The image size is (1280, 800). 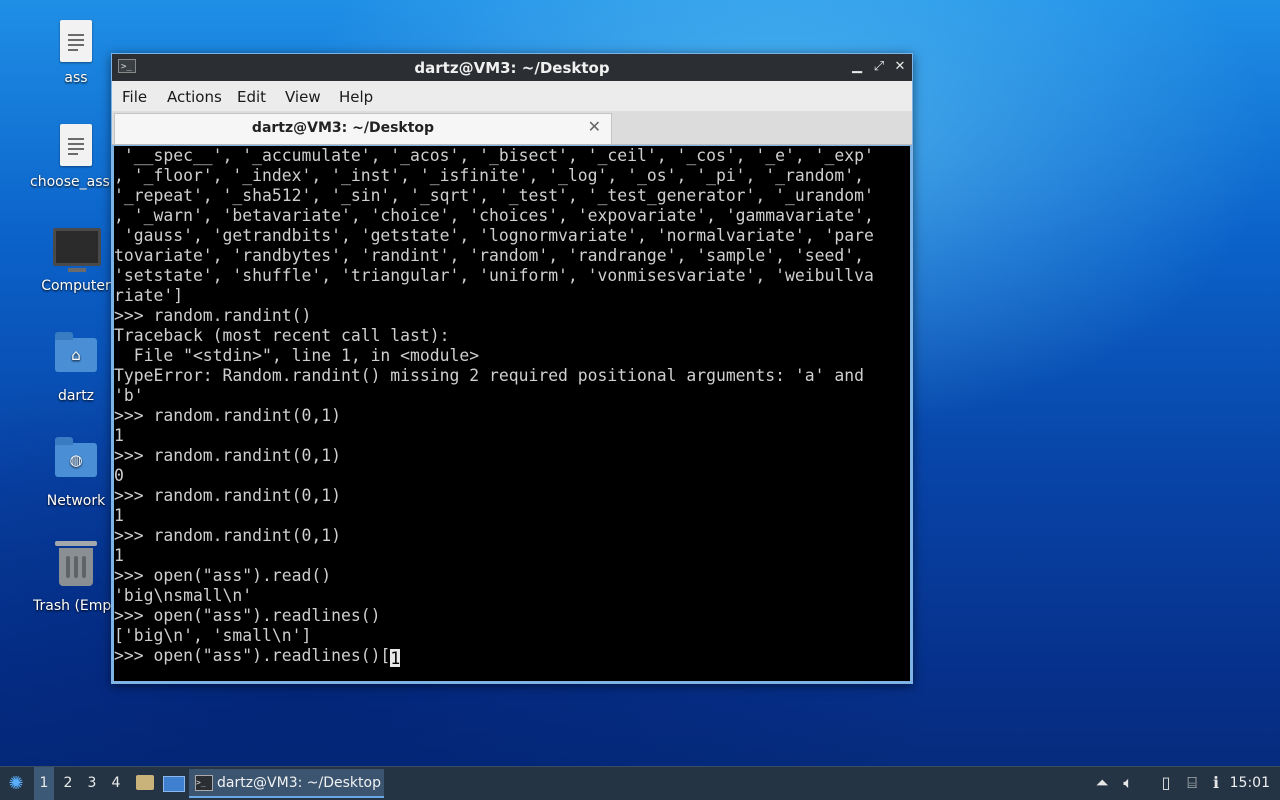 What do you see at coordinates (76, 457) in the screenshot?
I see `network-folder-icon: ◍` at bounding box center [76, 457].